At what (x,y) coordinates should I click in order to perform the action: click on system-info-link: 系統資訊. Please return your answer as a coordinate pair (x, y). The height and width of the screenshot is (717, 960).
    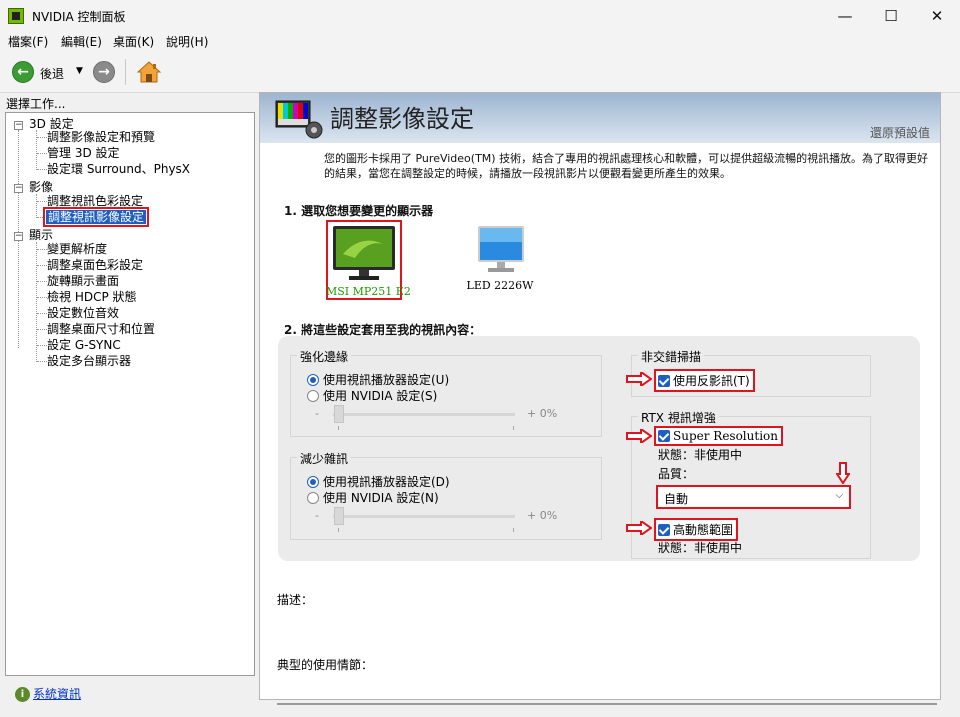
    Looking at the image, I should click on (57, 693).